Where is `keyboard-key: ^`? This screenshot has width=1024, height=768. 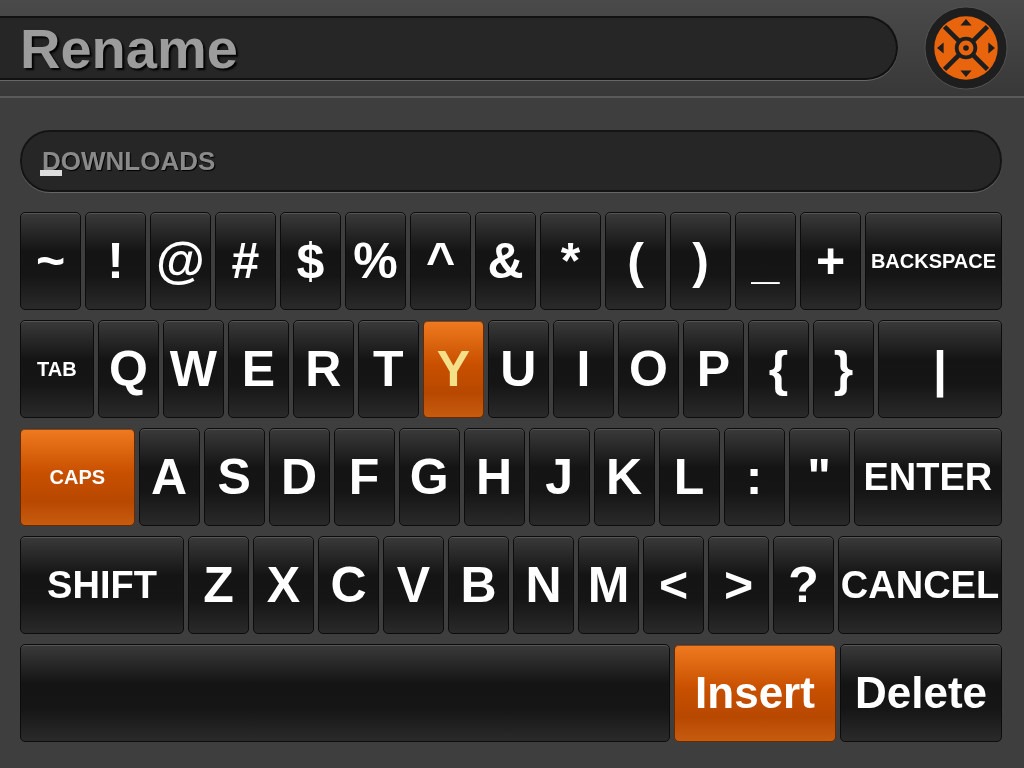 keyboard-key: ^ is located at coordinates (440, 261).